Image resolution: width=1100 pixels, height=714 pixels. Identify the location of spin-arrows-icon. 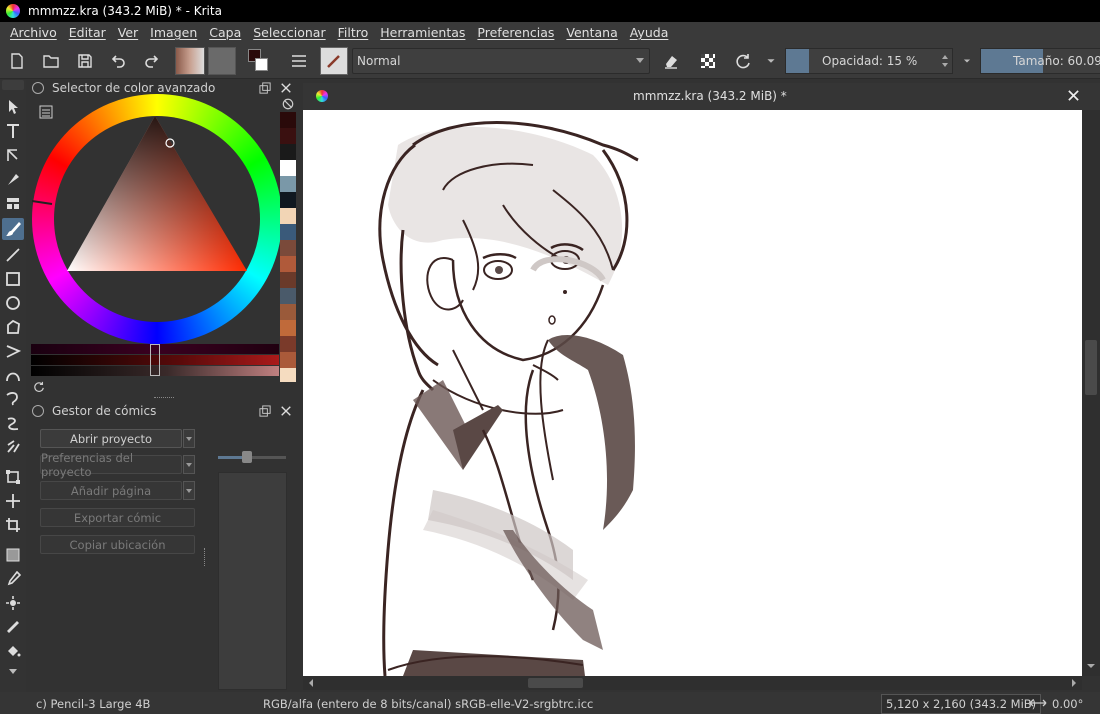
(945, 61).